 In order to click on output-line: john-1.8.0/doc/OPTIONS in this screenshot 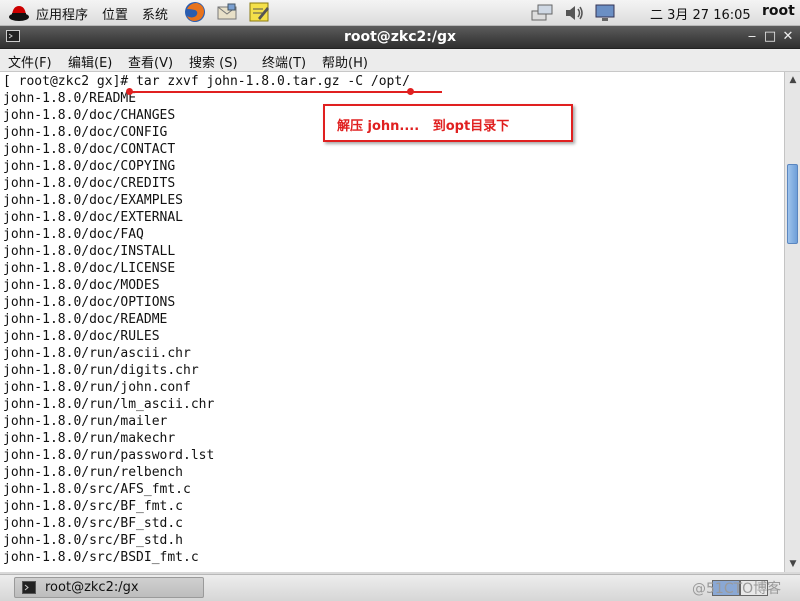, I will do `click(89, 302)`.